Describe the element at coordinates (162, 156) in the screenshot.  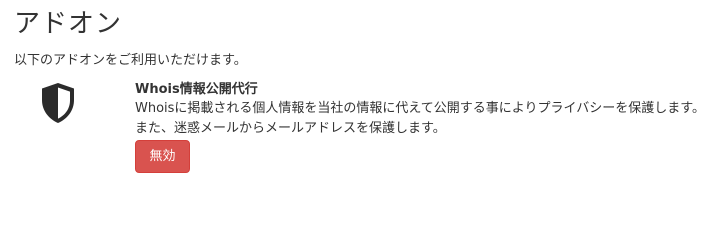
I see `disabled-status-button: 無効` at that location.